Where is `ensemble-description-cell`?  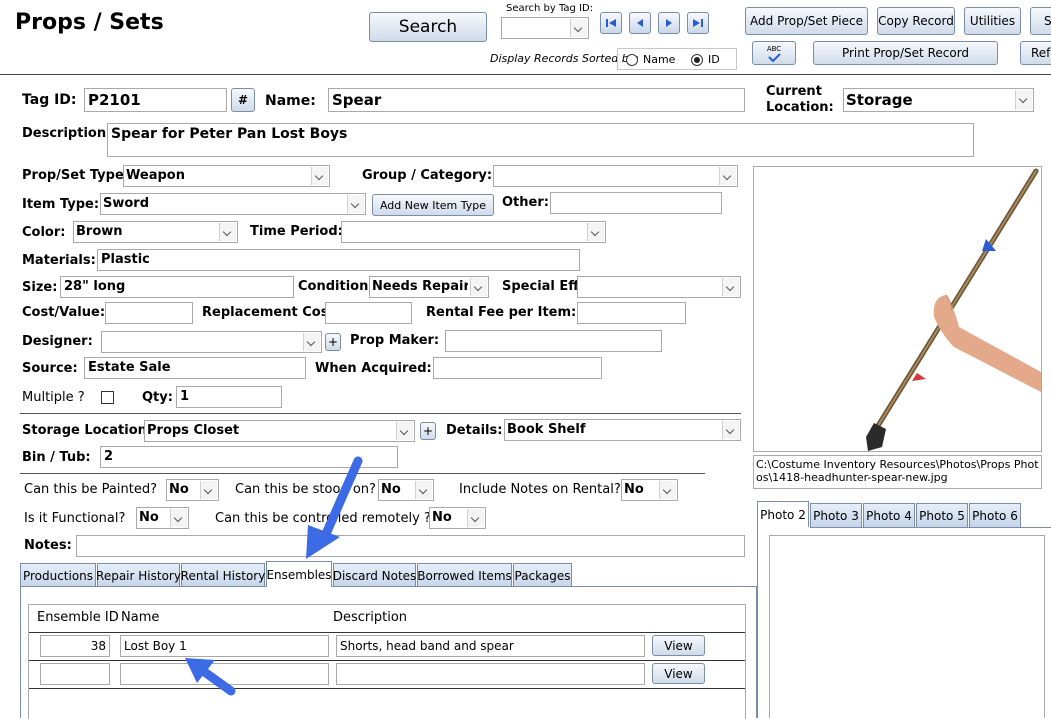
ensemble-description-cell is located at coordinates (490, 674).